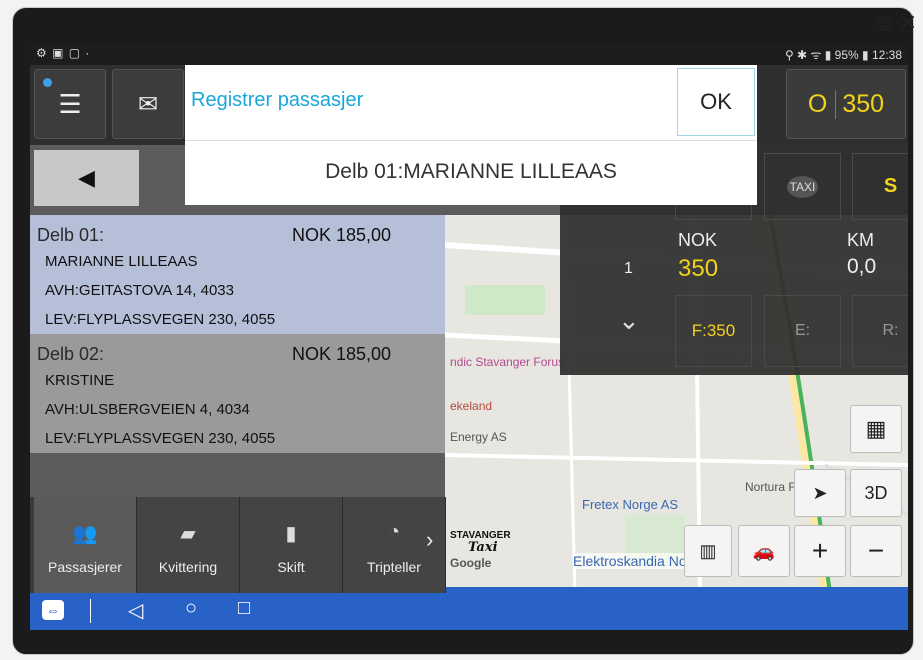 The width and height of the screenshot is (923, 660). Describe the element at coordinates (890, 186) in the screenshot. I see `s-label: S` at that location.